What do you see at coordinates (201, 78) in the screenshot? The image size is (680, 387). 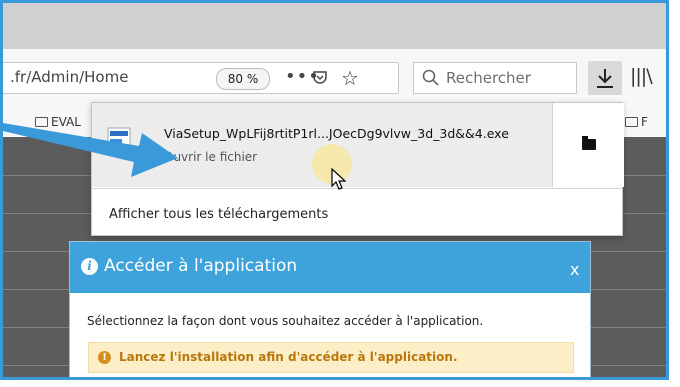 I see `url-bar: .fr/Admin/Home 80 % ••• ☆` at bounding box center [201, 78].